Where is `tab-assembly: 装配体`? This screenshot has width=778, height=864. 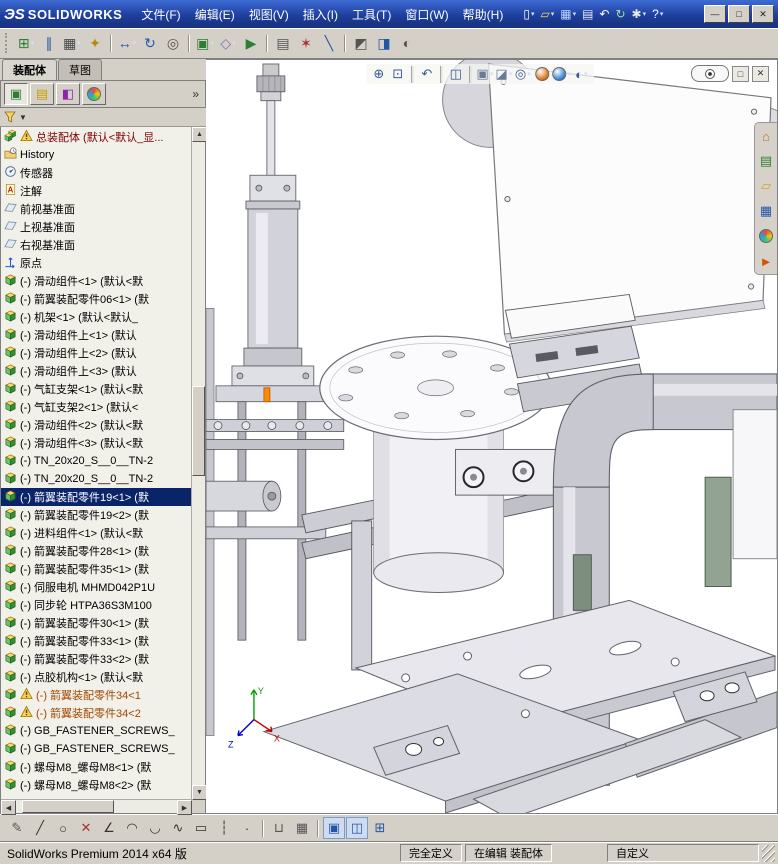
tab-assembly: 装配体 is located at coordinates (29, 69).